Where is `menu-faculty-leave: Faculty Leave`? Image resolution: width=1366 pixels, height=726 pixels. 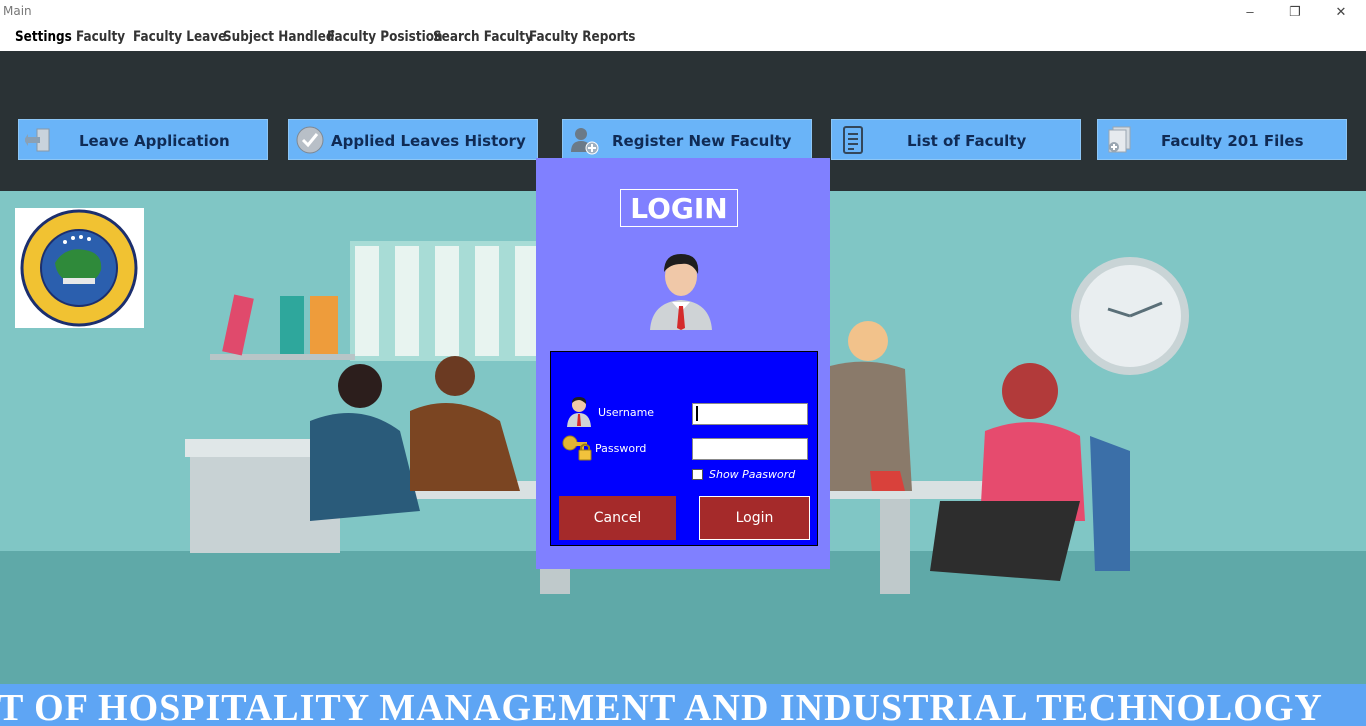 menu-faculty-leave: Faculty Leave is located at coordinates (179, 37).